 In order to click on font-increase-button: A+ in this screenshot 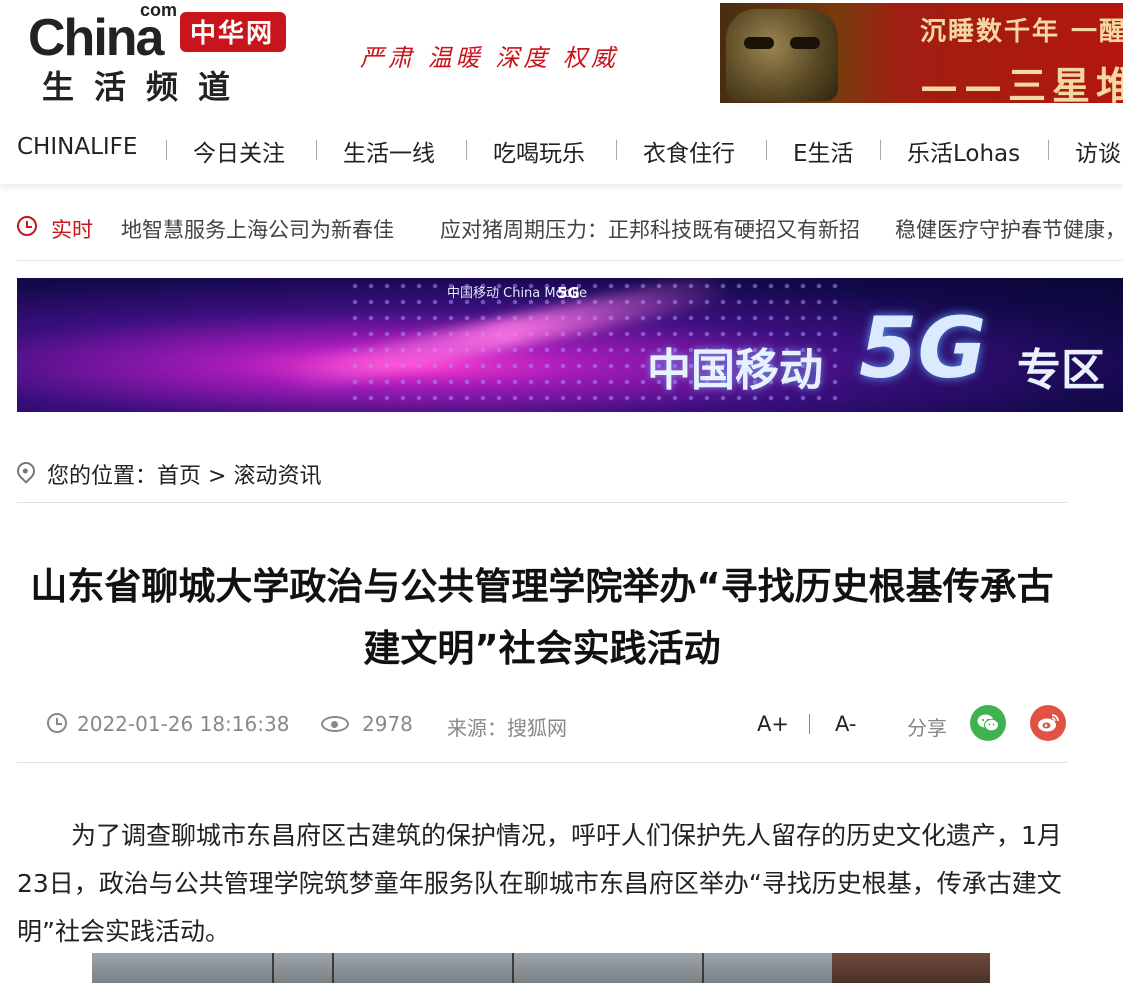, I will do `click(773, 724)`.